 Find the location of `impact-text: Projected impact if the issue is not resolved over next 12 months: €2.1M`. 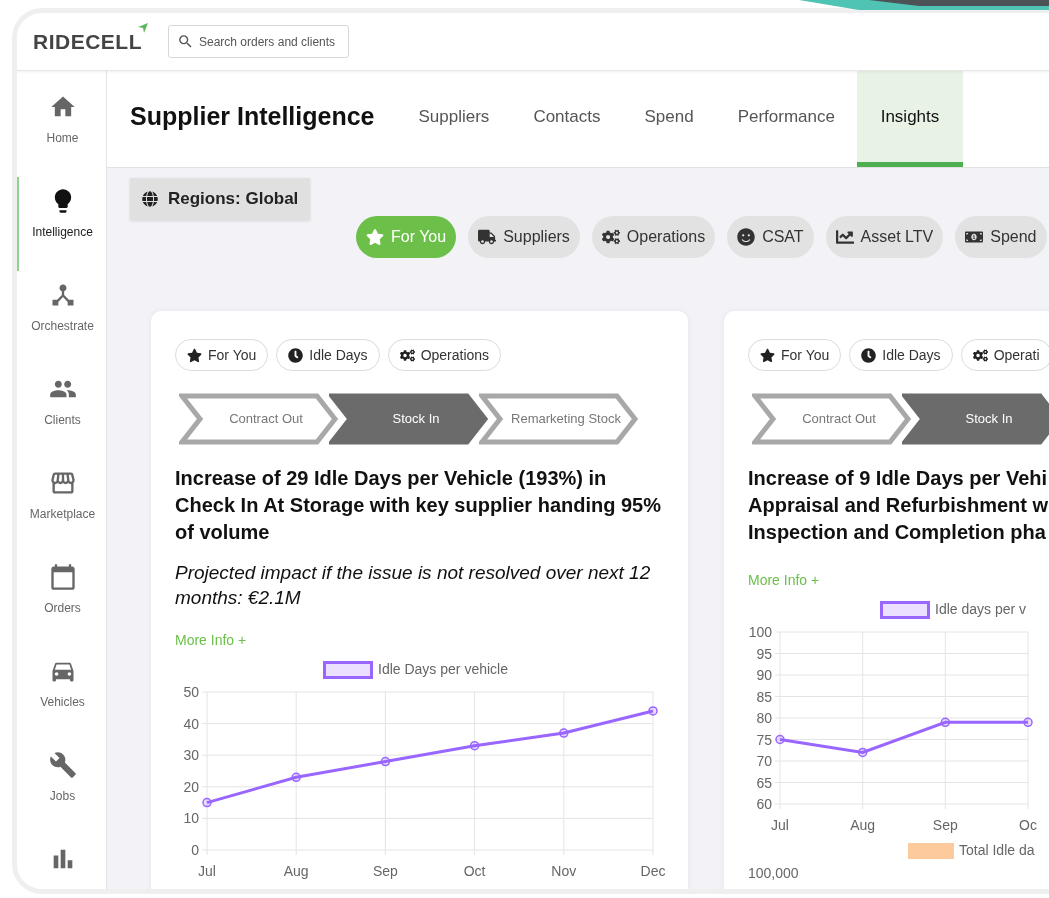

impact-text: Projected impact if the issue is not resolved over next 12 months: €2.1M is located at coordinates (413, 585).